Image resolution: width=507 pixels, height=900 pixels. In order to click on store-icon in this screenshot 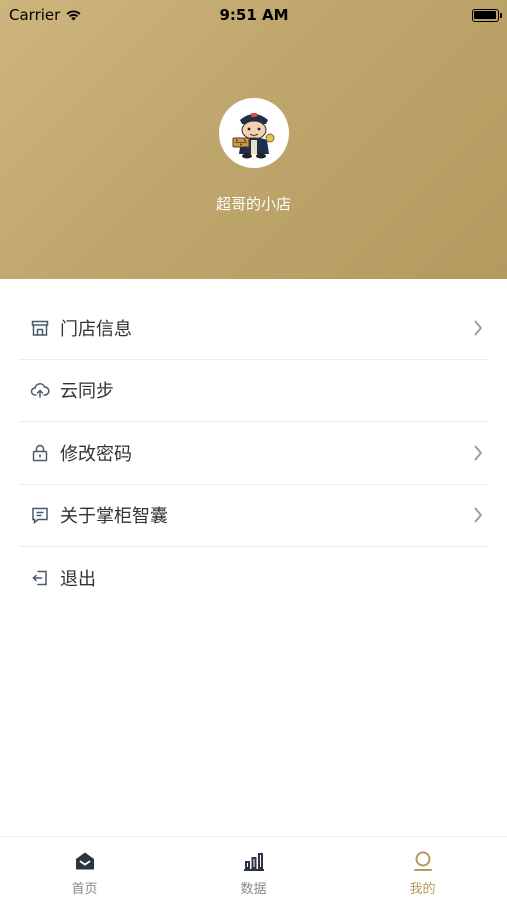, I will do `click(40, 328)`.